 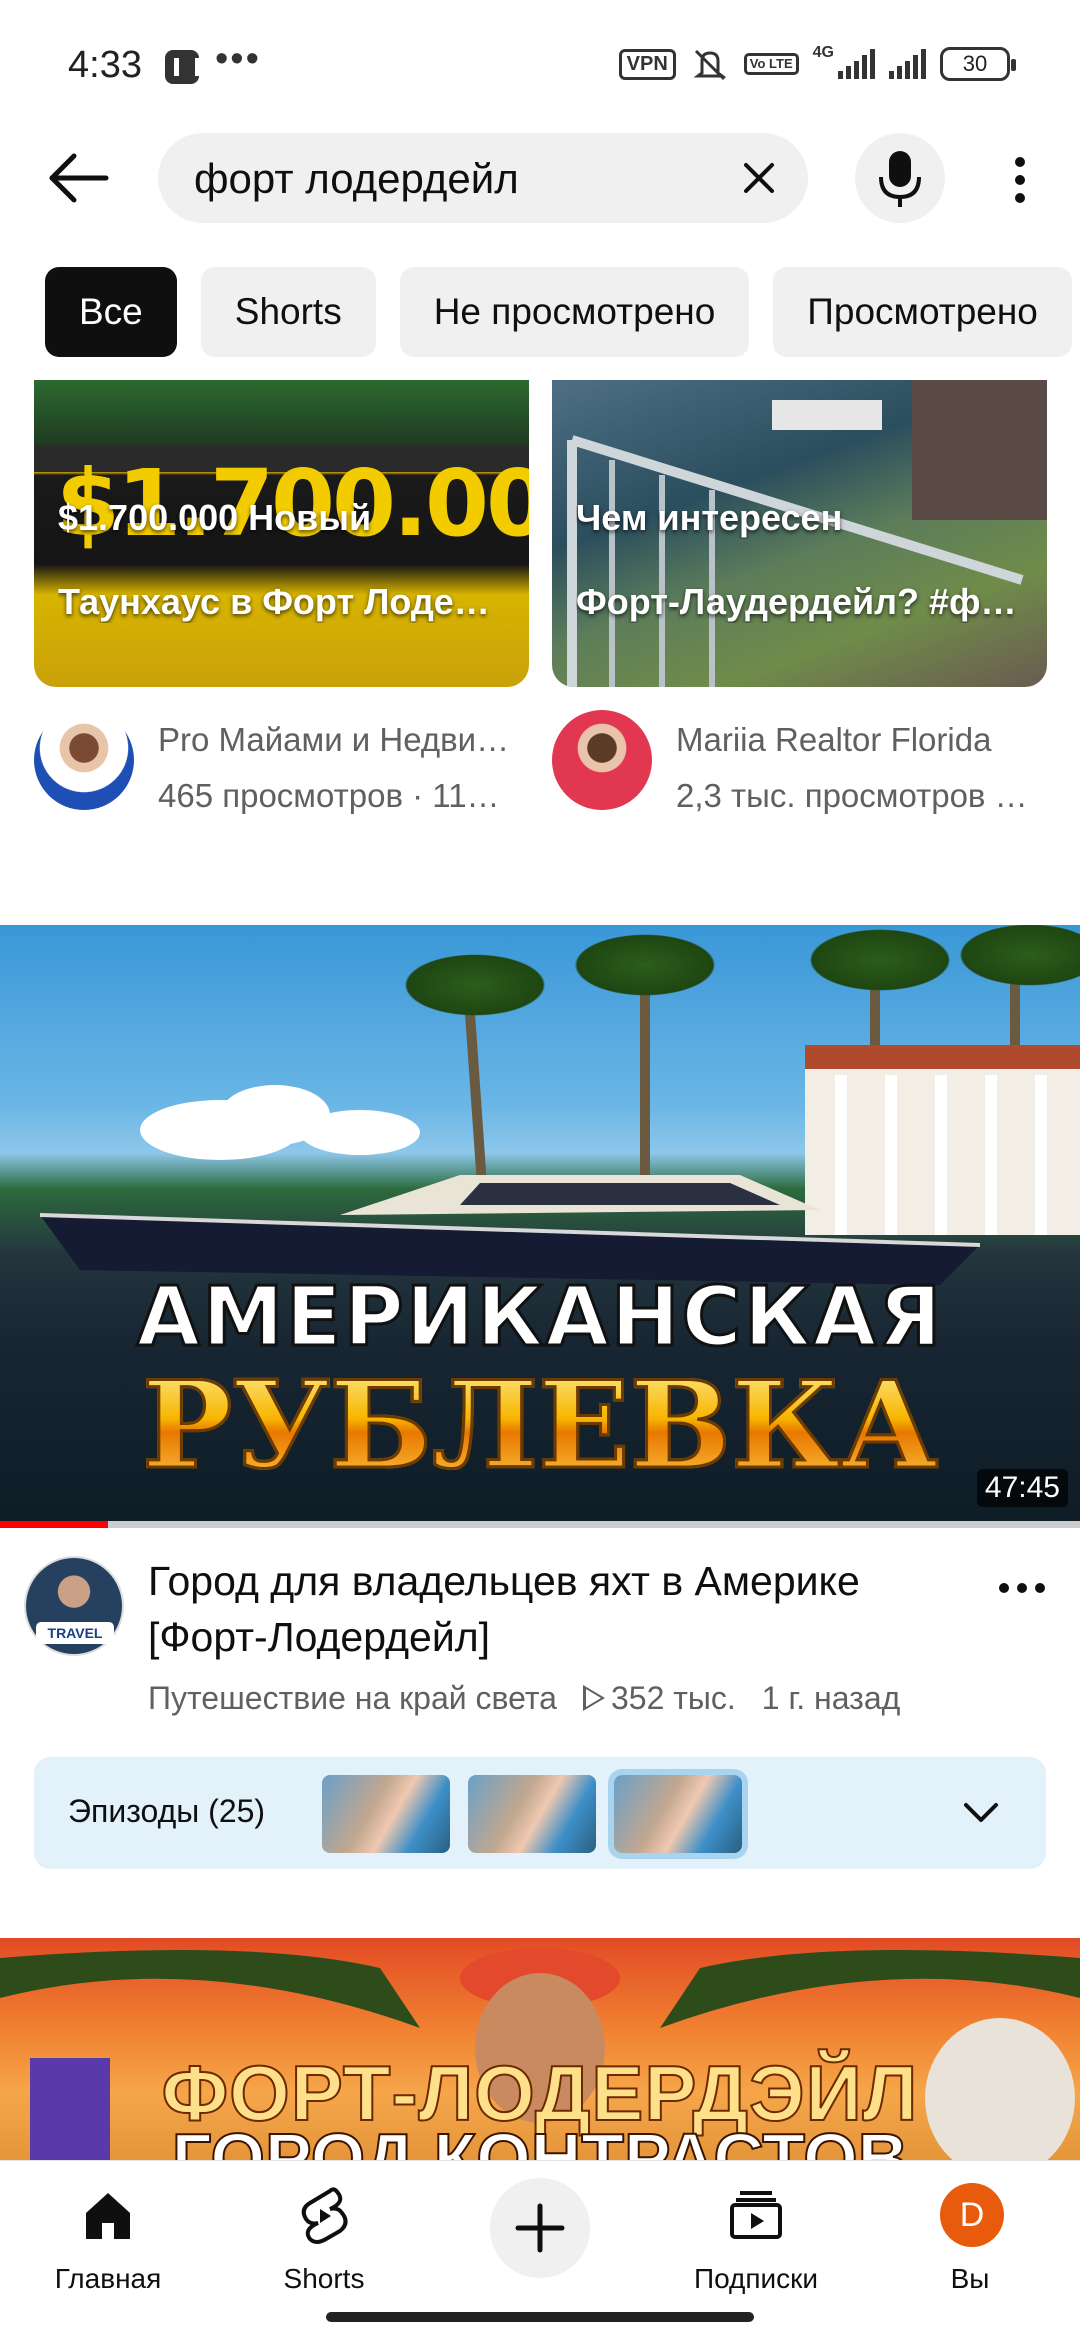 I want to click on chevron-down-icon, so click(x=981, y=1812).